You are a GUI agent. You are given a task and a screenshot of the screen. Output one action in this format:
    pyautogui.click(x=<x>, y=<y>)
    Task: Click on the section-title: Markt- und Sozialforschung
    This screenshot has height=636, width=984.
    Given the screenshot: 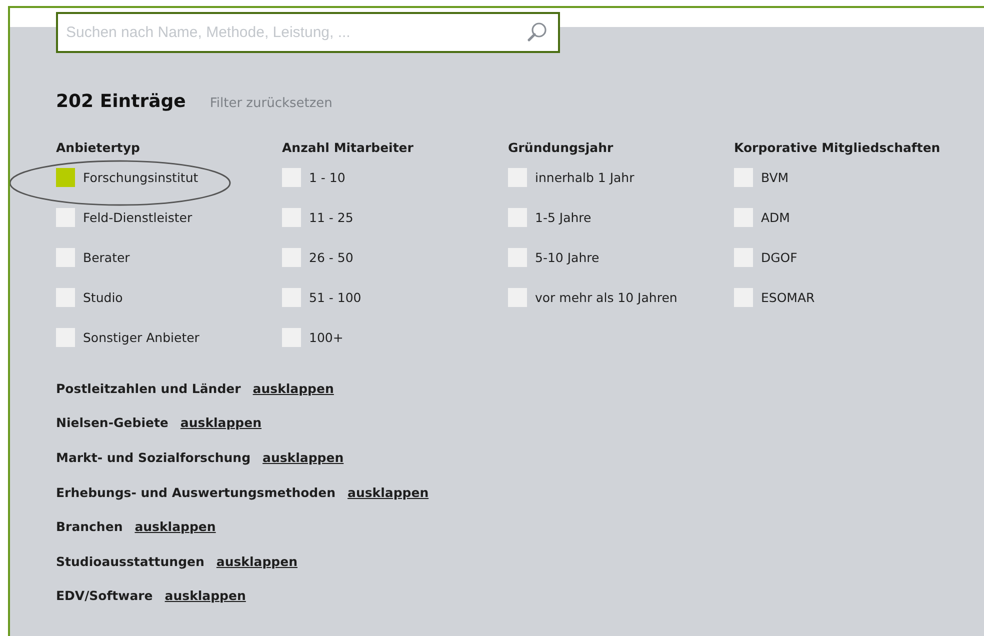 What is the action you would take?
    pyautogui.click(x=153, y=457)
    